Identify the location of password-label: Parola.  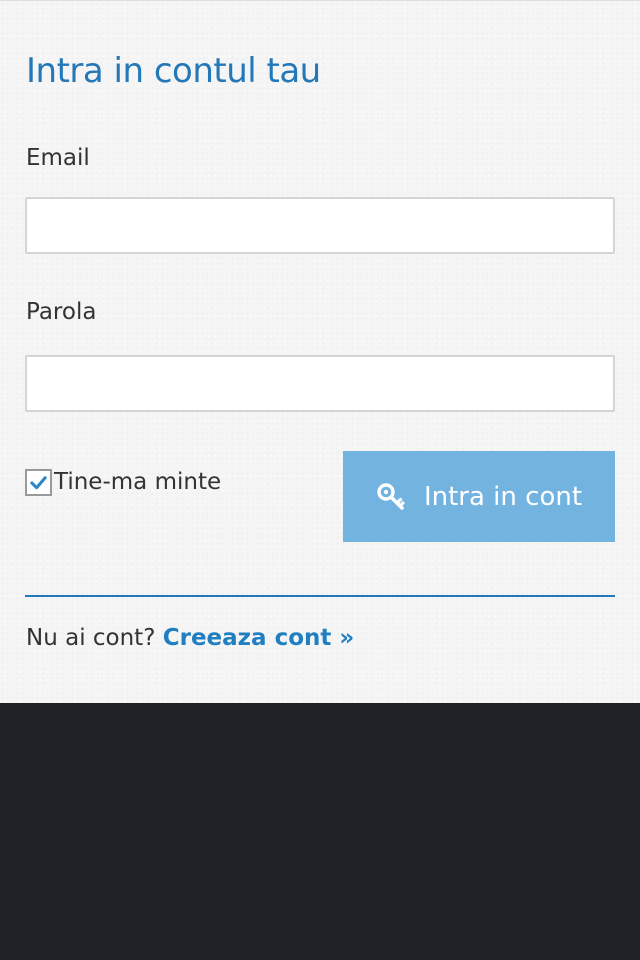
(61, 312).